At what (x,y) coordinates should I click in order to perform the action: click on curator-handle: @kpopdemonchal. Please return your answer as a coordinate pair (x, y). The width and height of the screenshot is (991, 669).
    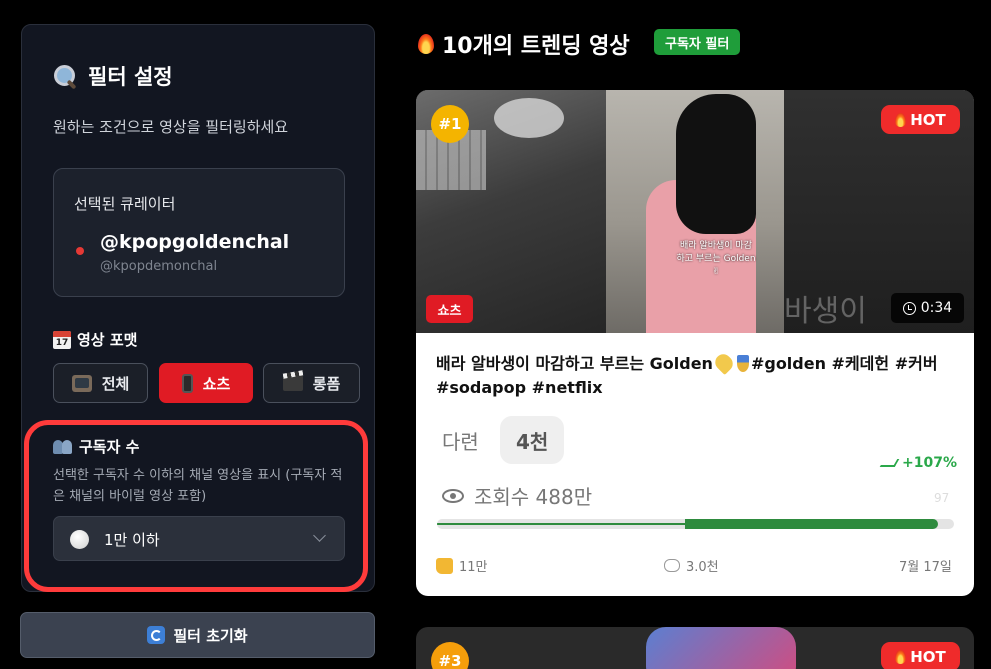
    Looking at the image, I should click on (159, 266).